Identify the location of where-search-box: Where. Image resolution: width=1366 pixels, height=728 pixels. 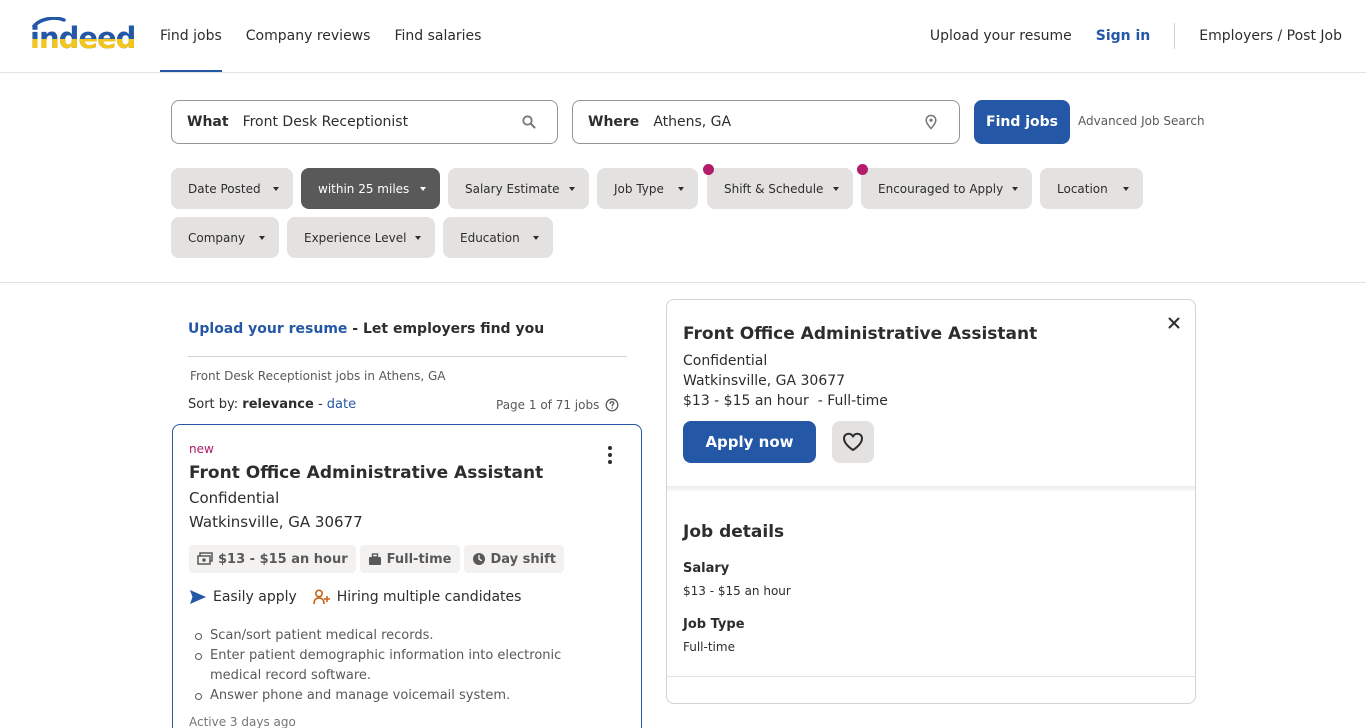
(766, 122).